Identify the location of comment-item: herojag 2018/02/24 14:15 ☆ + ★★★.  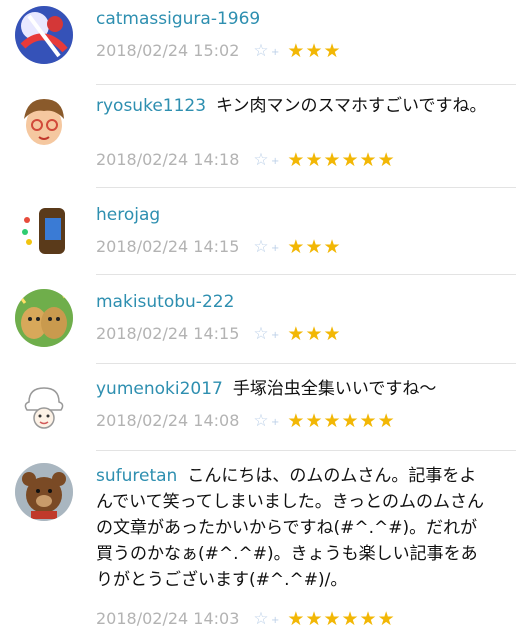
(258, 231).